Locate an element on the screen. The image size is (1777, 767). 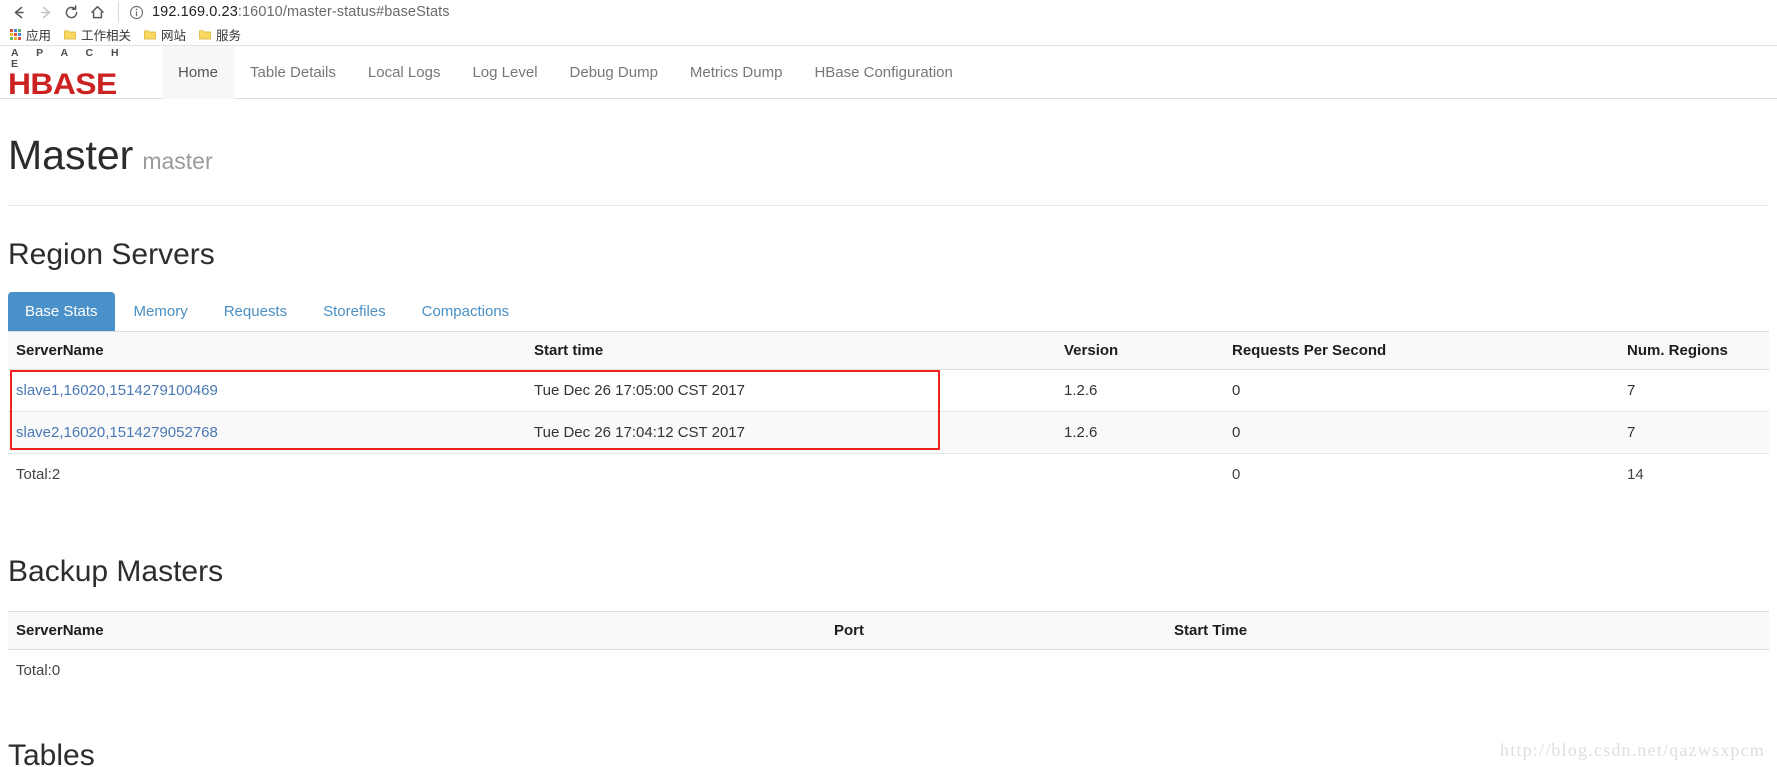
url-path: :16010/master-status#baseStats is located at coordinates (343, 12).